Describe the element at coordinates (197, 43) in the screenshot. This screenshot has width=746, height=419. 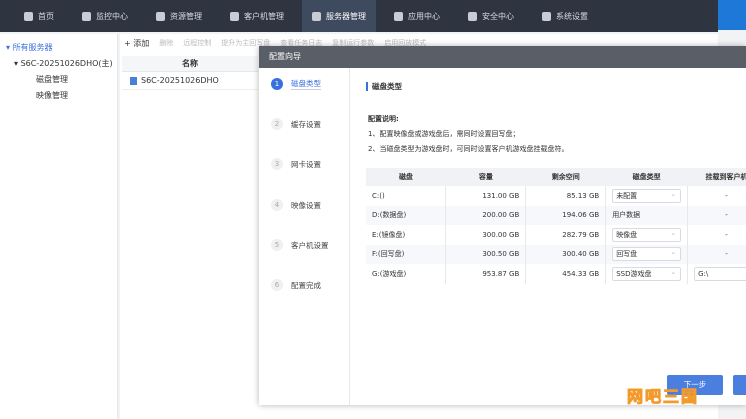
I see `toolbar-button-2: 远程控制` at that location.